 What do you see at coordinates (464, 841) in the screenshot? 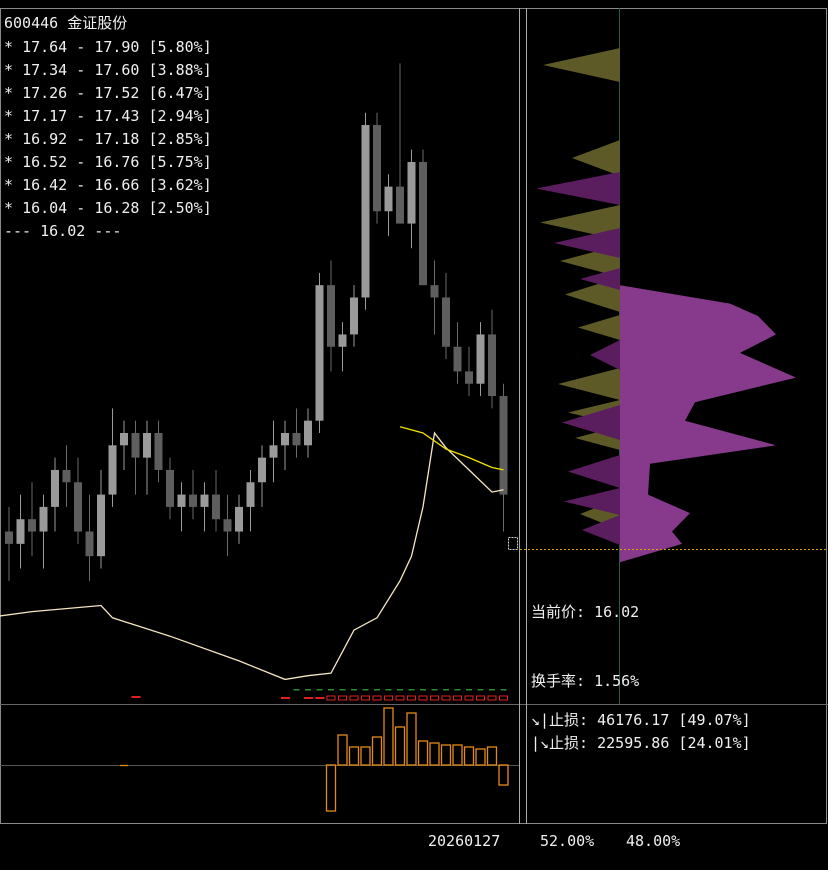
I see `footer-date: 20260127` at bounding box center [464, 841].